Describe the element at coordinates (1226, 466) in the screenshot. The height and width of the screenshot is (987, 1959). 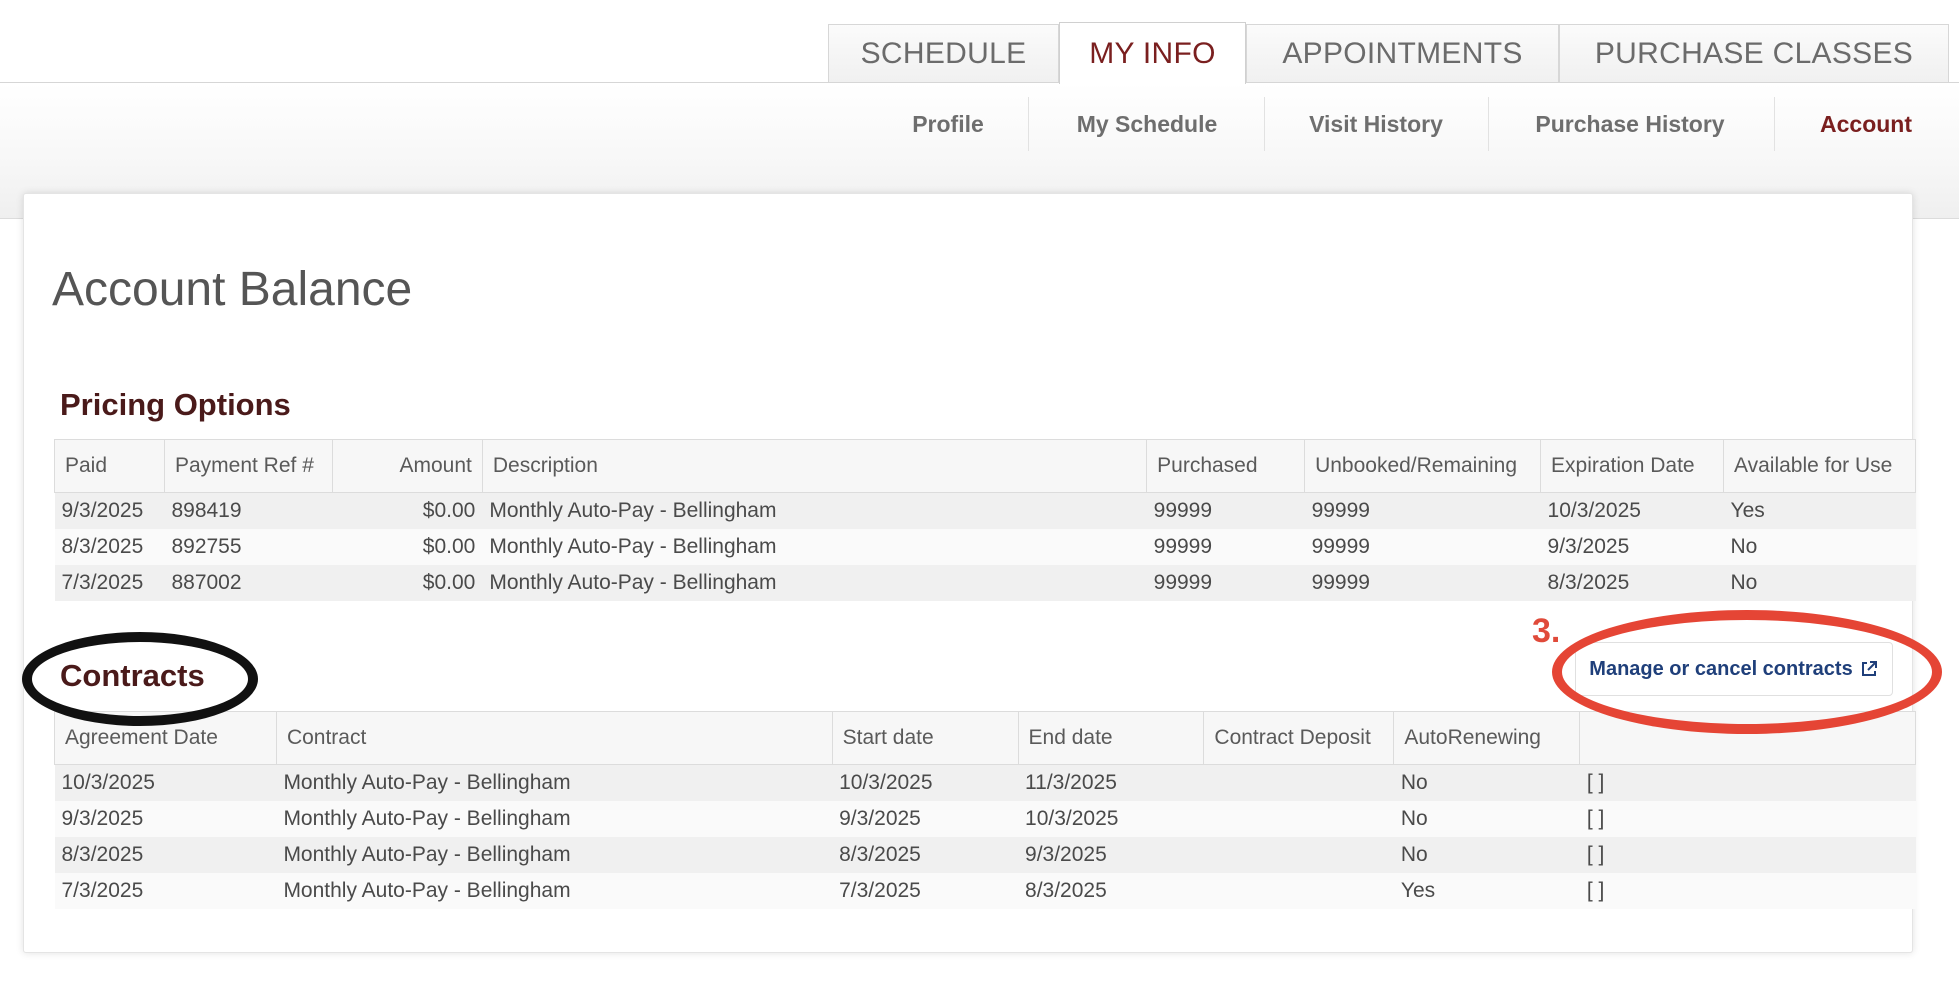
I see `column-header: Purchased` at that location.